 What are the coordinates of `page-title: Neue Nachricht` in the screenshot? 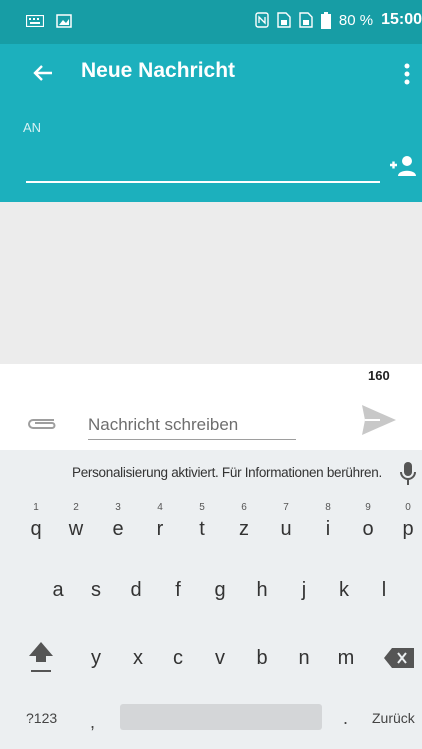 It's located at (158, 70).